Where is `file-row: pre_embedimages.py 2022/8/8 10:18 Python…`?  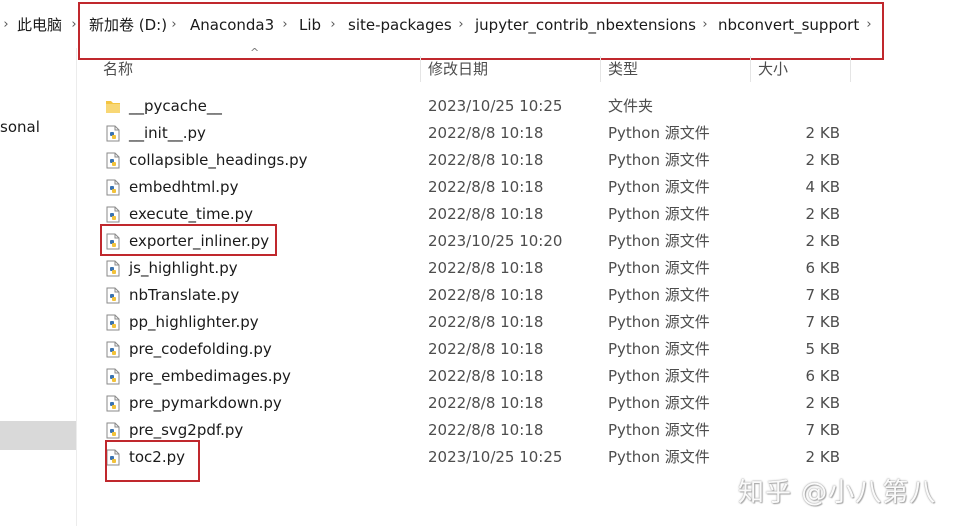
file-row: pre_embedimages.py 2022/8/8 10:18 Python… is located at coordinates (480, 376).